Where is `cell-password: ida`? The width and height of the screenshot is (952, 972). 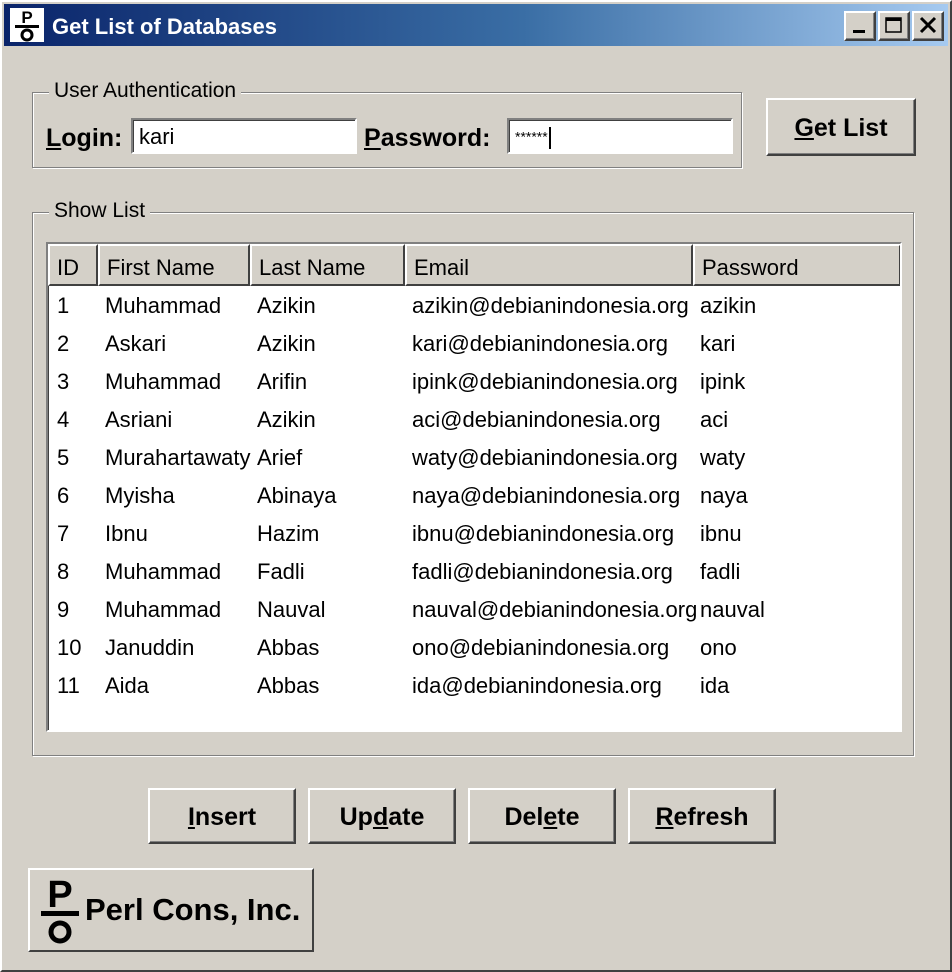 cell-password: ida is located at coordinates (715, 685).